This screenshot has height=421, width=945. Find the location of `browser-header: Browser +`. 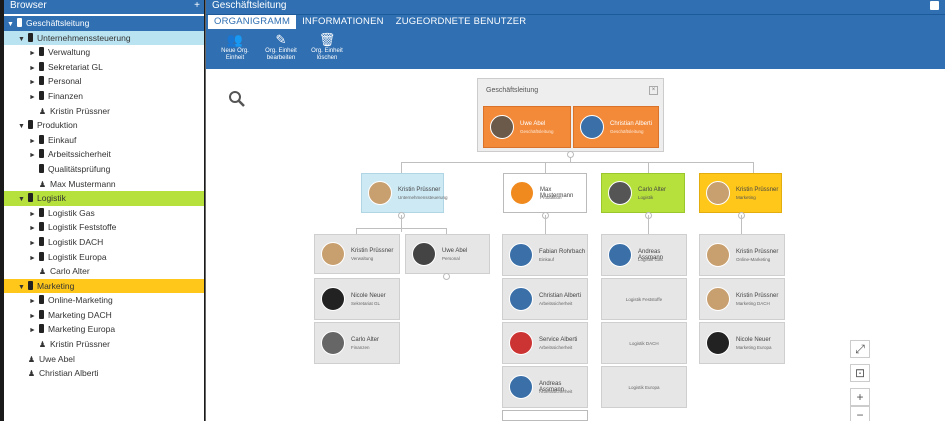

browser-header: Browser + is located at coordinates (104, 7).